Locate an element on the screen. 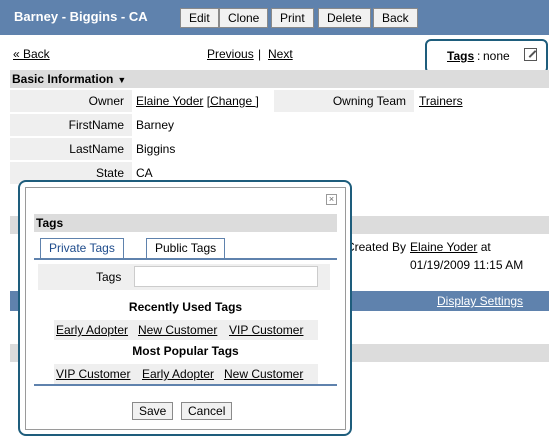 Image resolution: width=549 pixels, height=443 pixels. owner-value-row: Elaine Yoder [Change ] is located at coordinates (197, 101).